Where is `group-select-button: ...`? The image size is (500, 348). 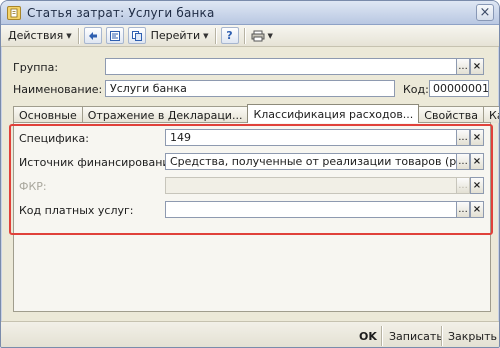 group-select-button: ... is located at coordinates (463, 66).